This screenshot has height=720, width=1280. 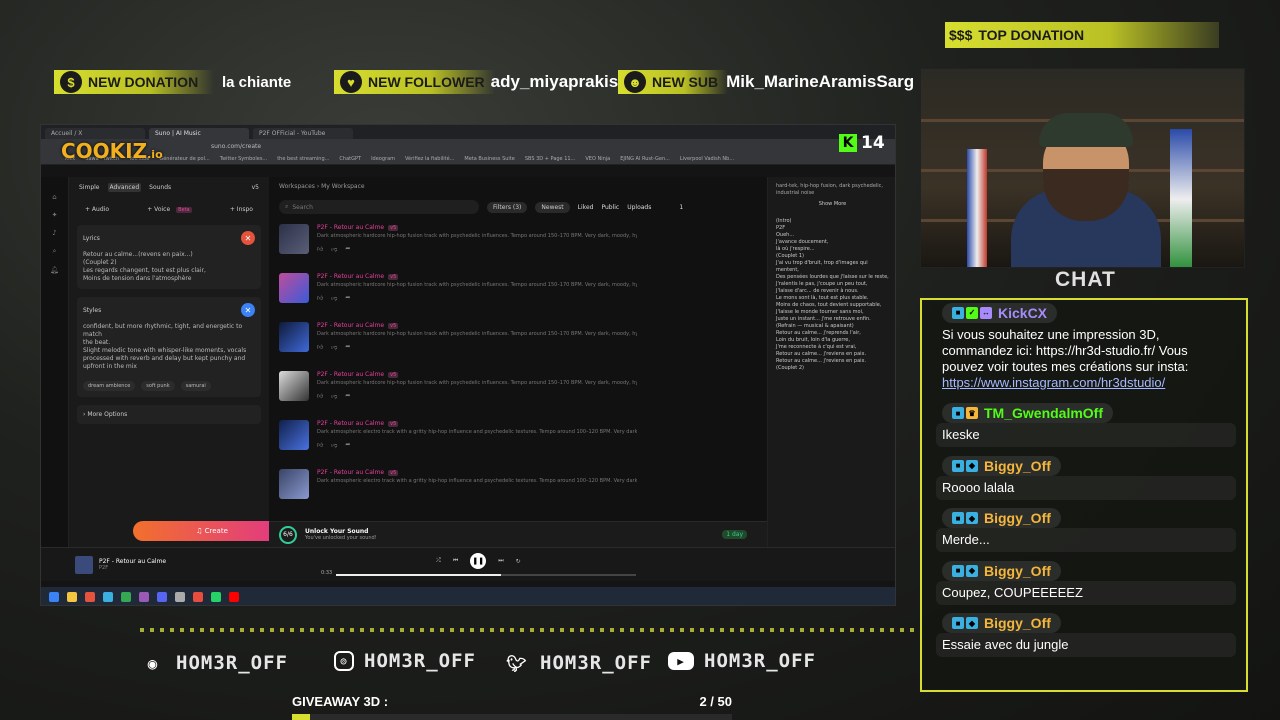 I want to click on windows-start-icon, so click(x=54, y=597).